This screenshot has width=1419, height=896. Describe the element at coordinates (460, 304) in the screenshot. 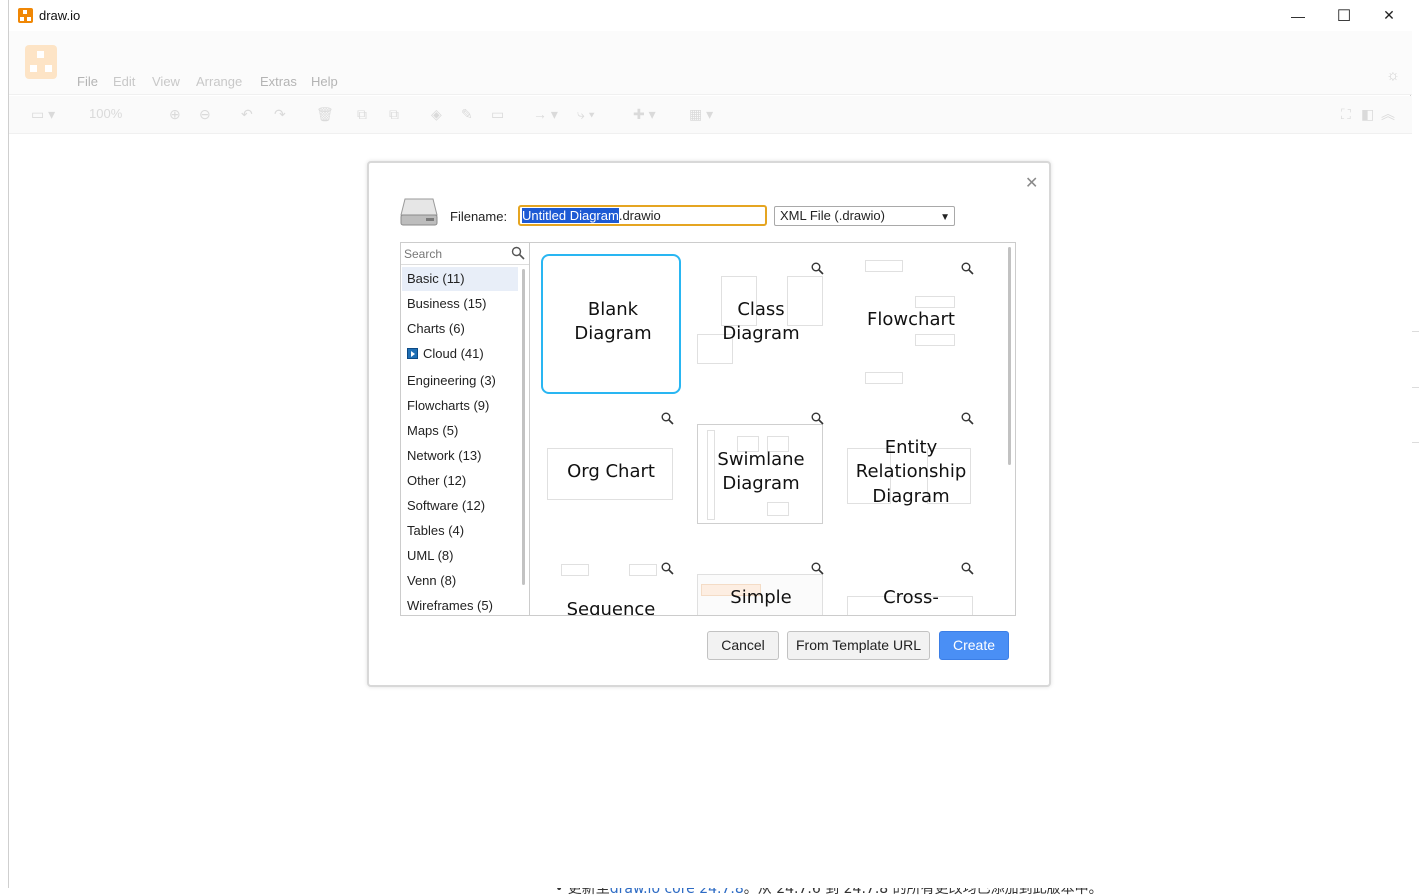

I see `category-business: Business (15)` at that location.